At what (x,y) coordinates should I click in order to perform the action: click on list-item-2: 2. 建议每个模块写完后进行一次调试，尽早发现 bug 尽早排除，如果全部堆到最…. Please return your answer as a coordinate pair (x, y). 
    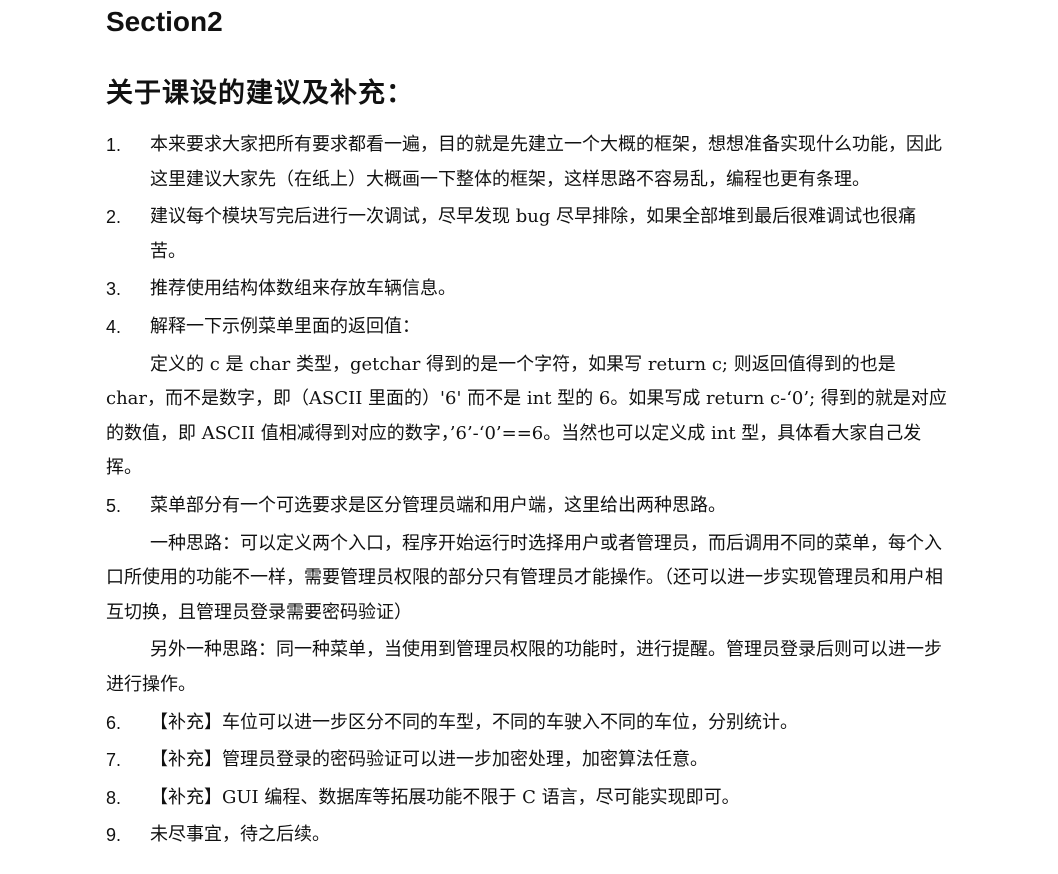
    Looking at the image, I should click on (527, 234).